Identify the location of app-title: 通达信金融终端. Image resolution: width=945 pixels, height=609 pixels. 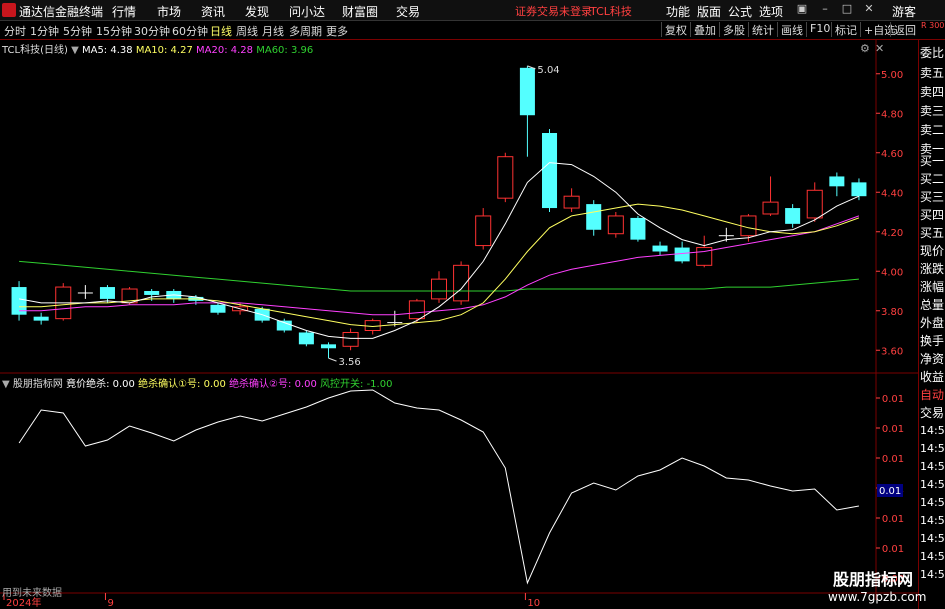
(61, 12).